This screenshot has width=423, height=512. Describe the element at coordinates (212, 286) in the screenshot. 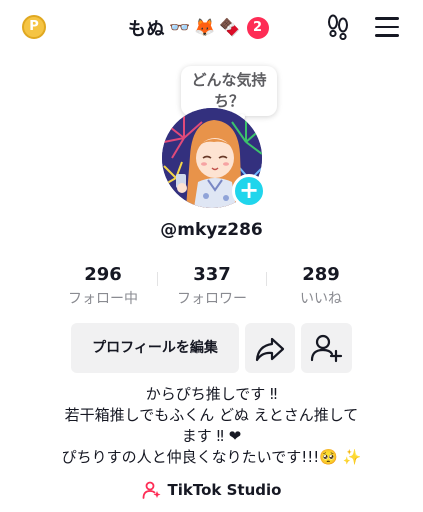

I see `stat-followers: 337 フォロワー` at that location.